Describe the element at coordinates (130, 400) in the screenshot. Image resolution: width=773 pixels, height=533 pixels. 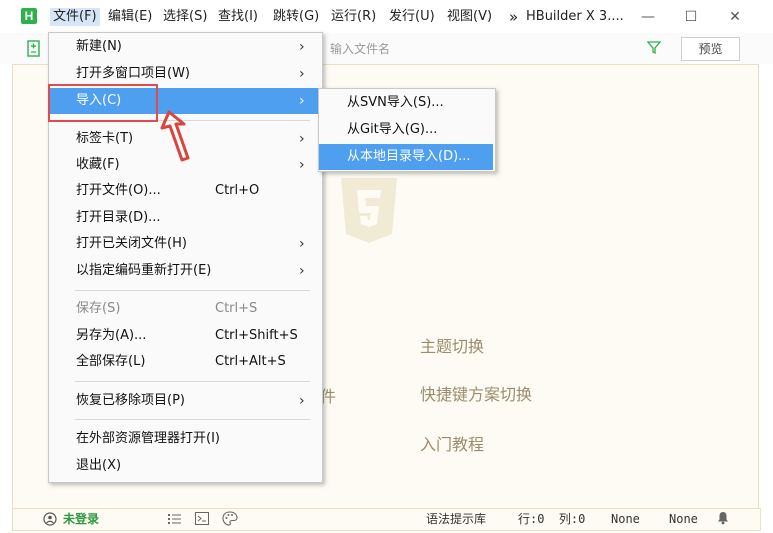
I see `menu-item-label: 恢复已移除项目(P)` at that location.